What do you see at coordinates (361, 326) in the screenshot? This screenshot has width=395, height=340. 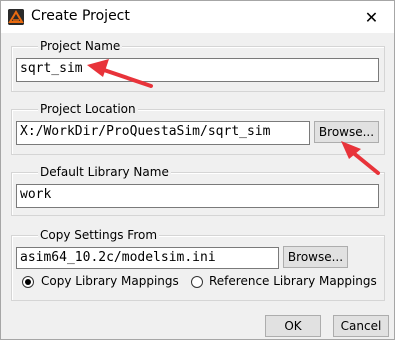 I see `cancel-button: Cancel` at bounding box center [361, 326].